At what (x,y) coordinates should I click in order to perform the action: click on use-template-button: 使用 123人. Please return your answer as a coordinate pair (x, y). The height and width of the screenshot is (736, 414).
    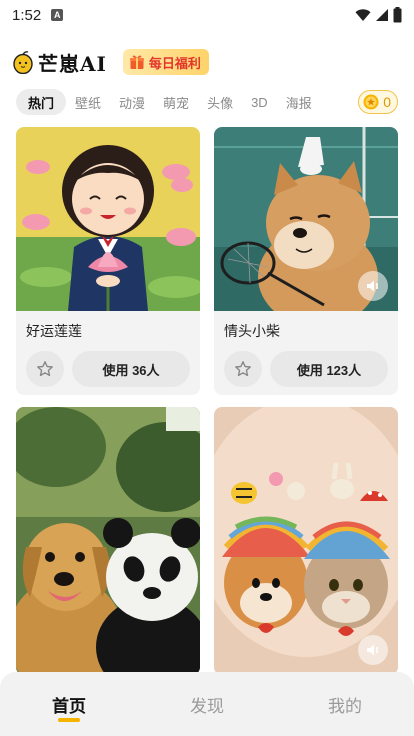
    Looking at the image, I should click on (329, 369).